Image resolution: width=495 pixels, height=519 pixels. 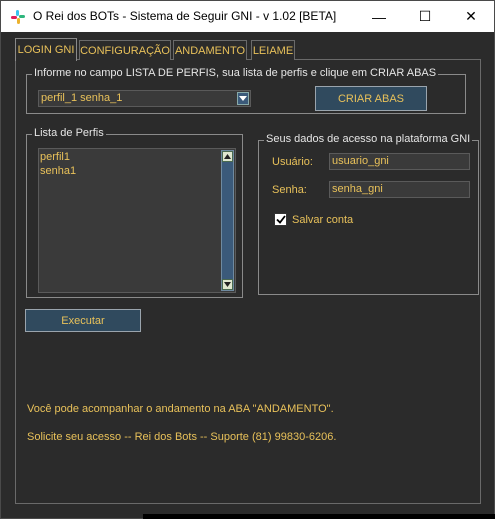 What do you see at coordinates (243, 98) in the screenshot?
I see `chevron-down-icon` at bounding box center [243, 98].